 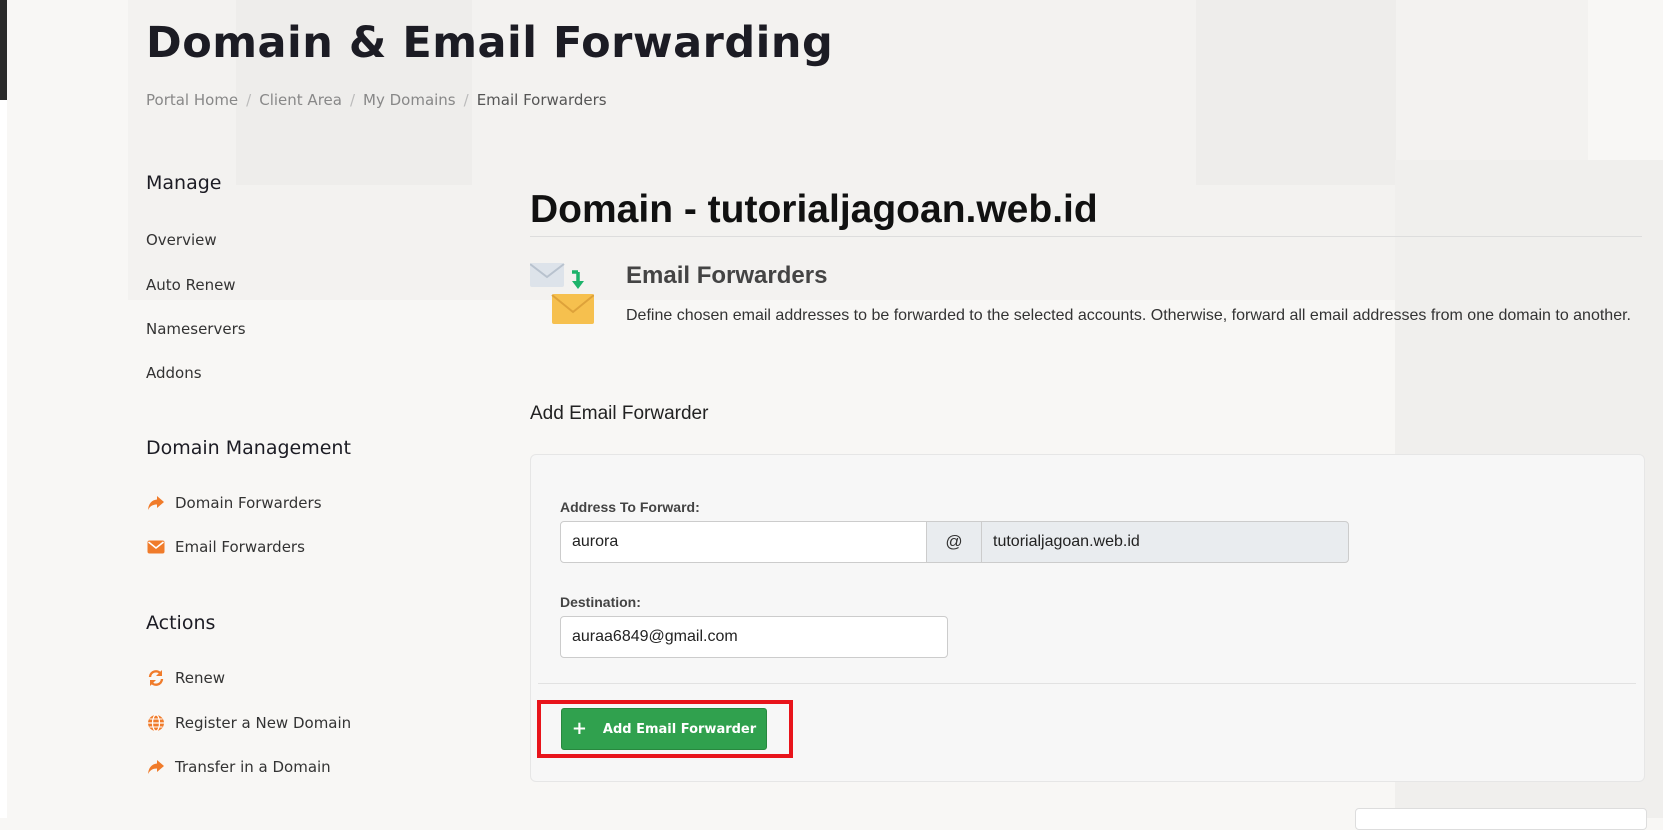 What do you see at coordinates (1165, 542) in the screenshot?
I see `domain-readonly-field: tutorialjagoan.web.id` at bounding box center [1165, 542].